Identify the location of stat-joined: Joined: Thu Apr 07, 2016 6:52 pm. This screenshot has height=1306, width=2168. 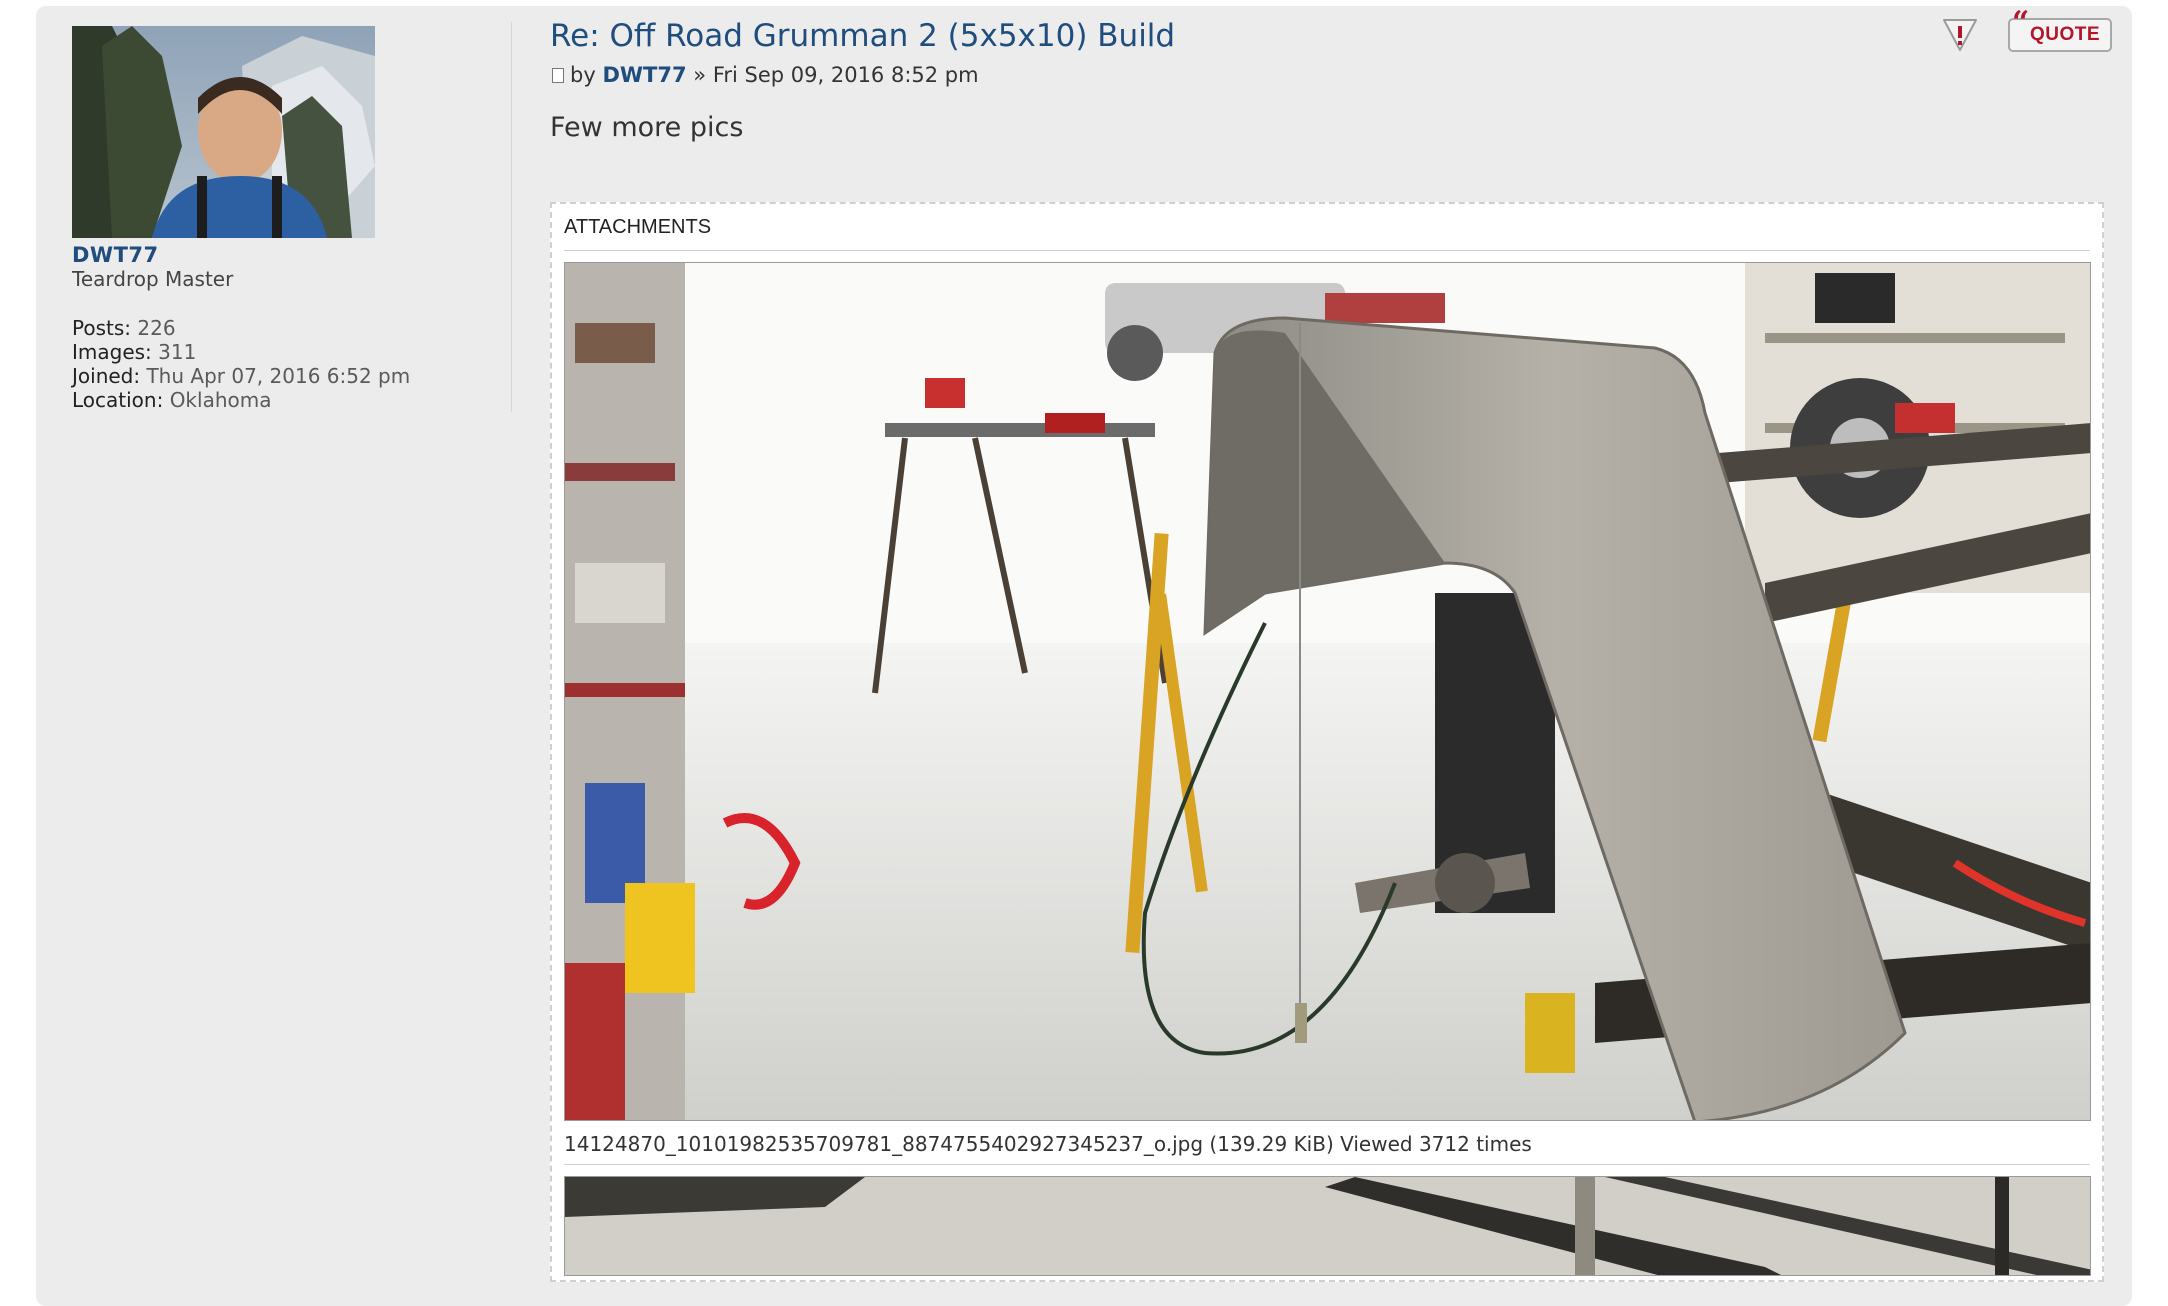
(241, 376).